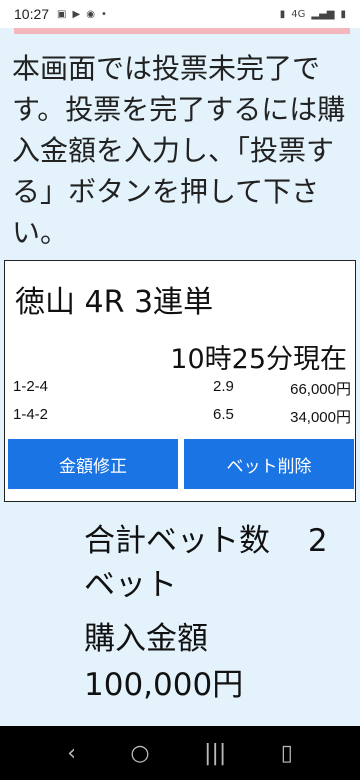 The height and width of the screenshot is (780, 360). What do you see at coordinates (164, 685) in the screenshot?
I see `purchase-amount-value: 100,000円` at bounding box center [164, 685].